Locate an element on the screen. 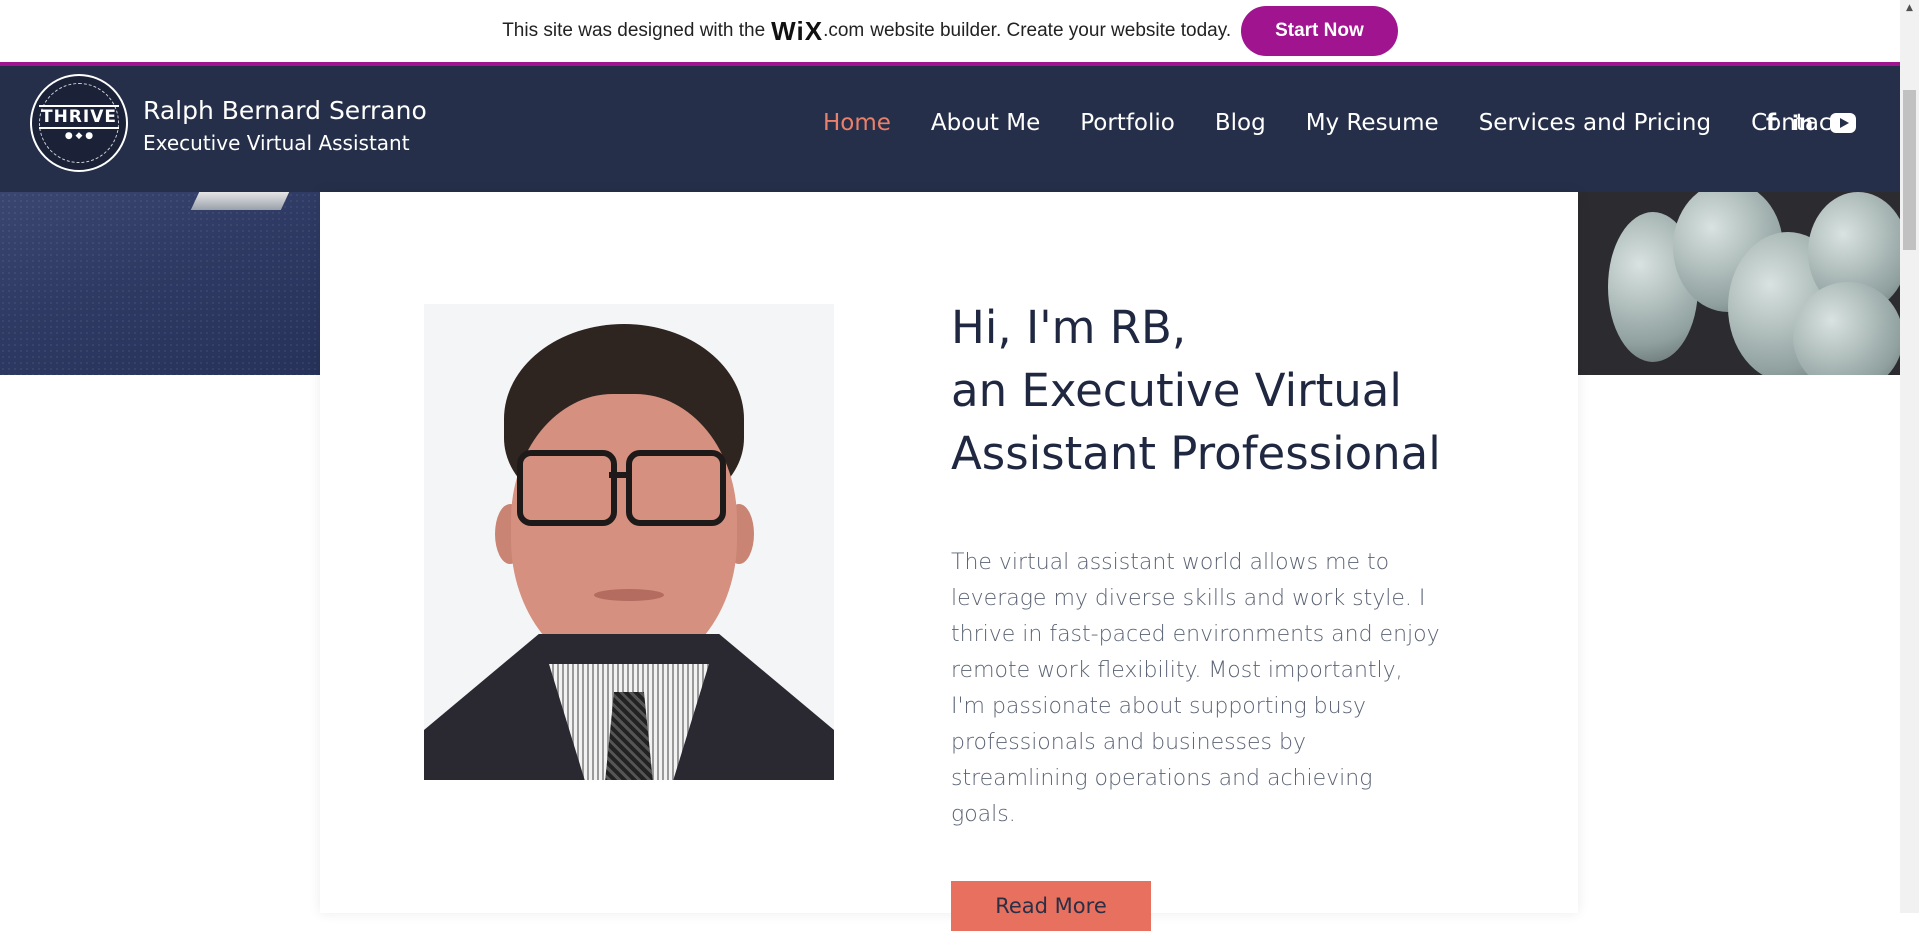 The height and width of the screenshot is (931, 1919). facebook-icon: f is located at coordinates (1772, 123).